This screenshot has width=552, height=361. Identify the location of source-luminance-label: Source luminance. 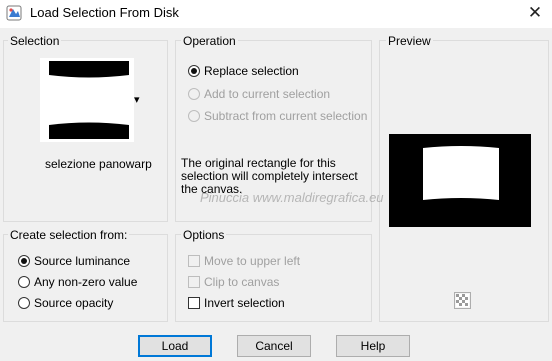
(82, 261).